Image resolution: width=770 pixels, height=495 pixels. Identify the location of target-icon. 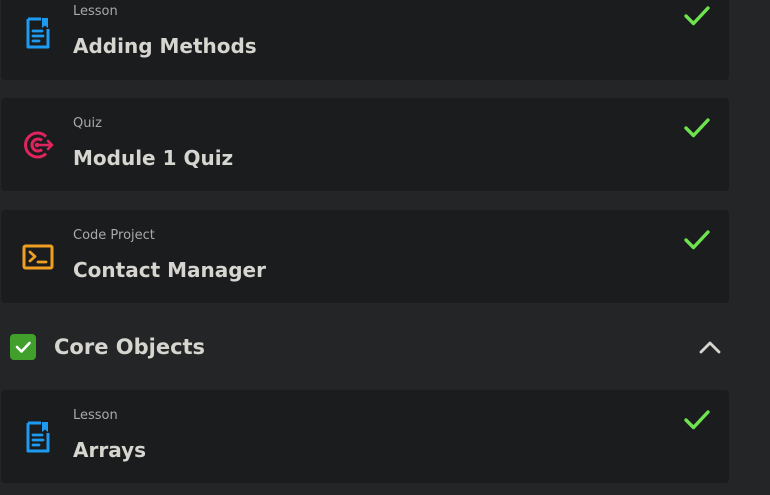
(39, 145).